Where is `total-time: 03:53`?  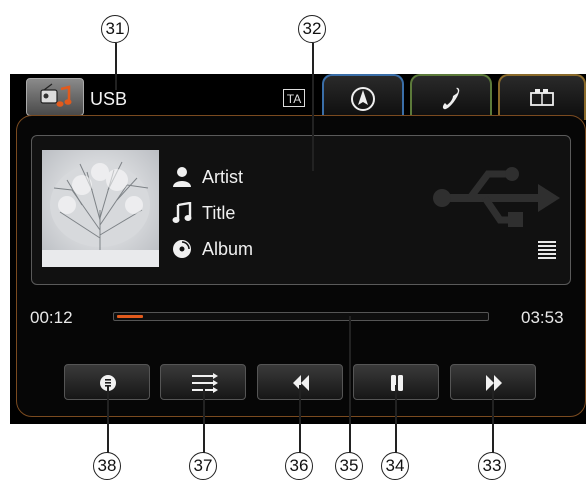 total-time: 03:53 is located at coordinates (542, 317).